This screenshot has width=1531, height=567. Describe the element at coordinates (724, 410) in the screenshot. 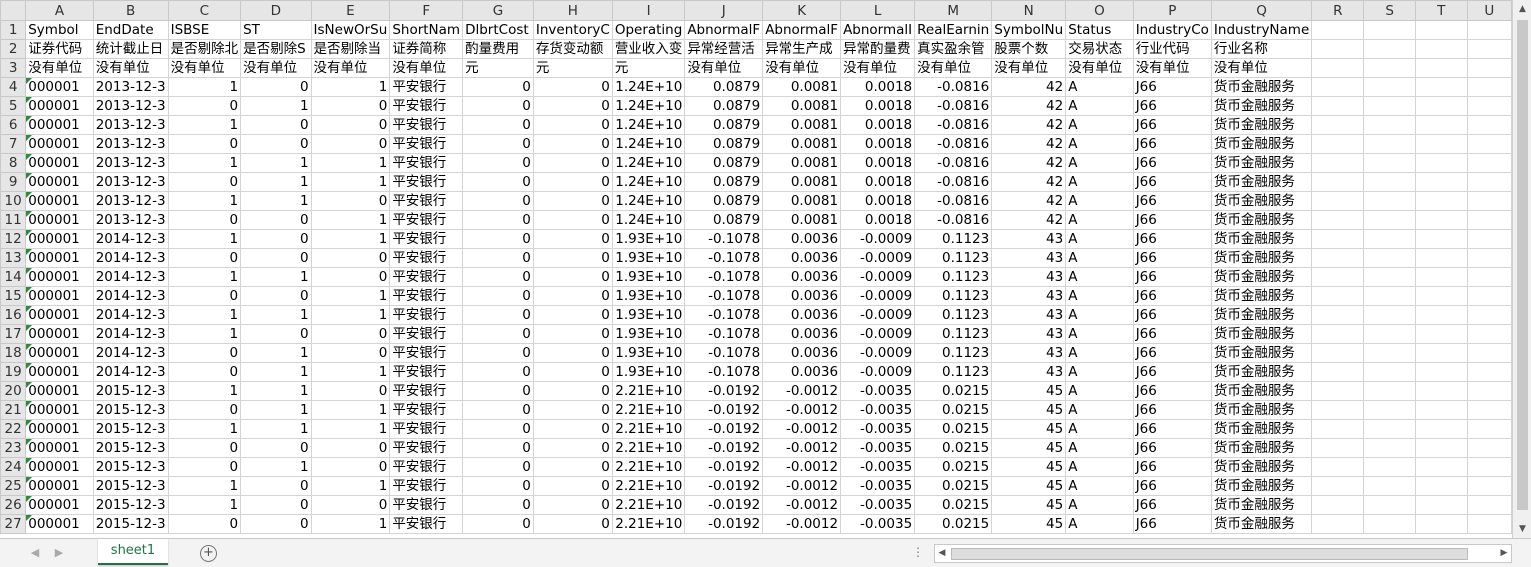

I see `cell-J21: -0.0192` at that location.